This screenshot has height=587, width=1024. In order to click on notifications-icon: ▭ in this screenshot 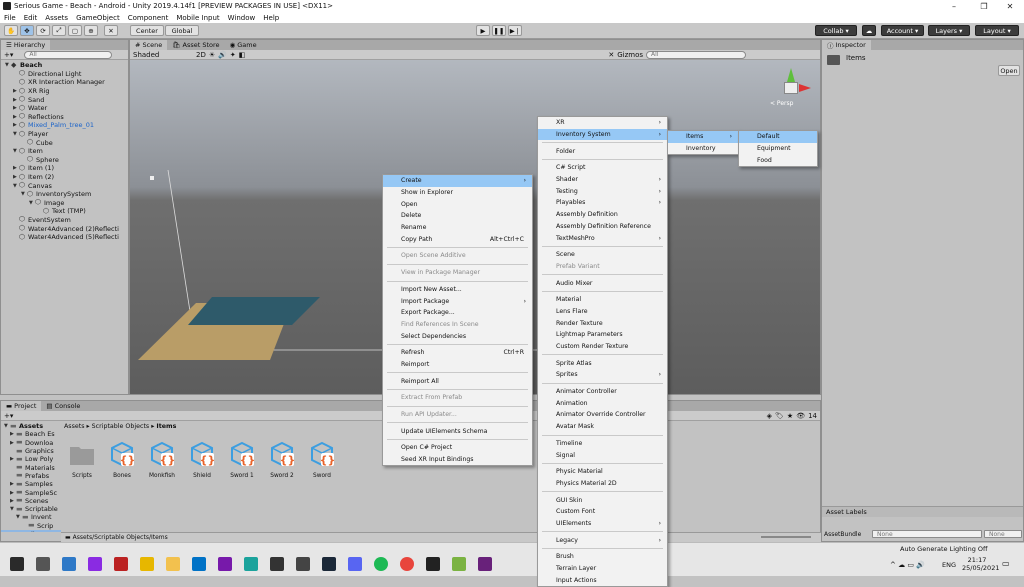, I will do `click(1006, 563)`.